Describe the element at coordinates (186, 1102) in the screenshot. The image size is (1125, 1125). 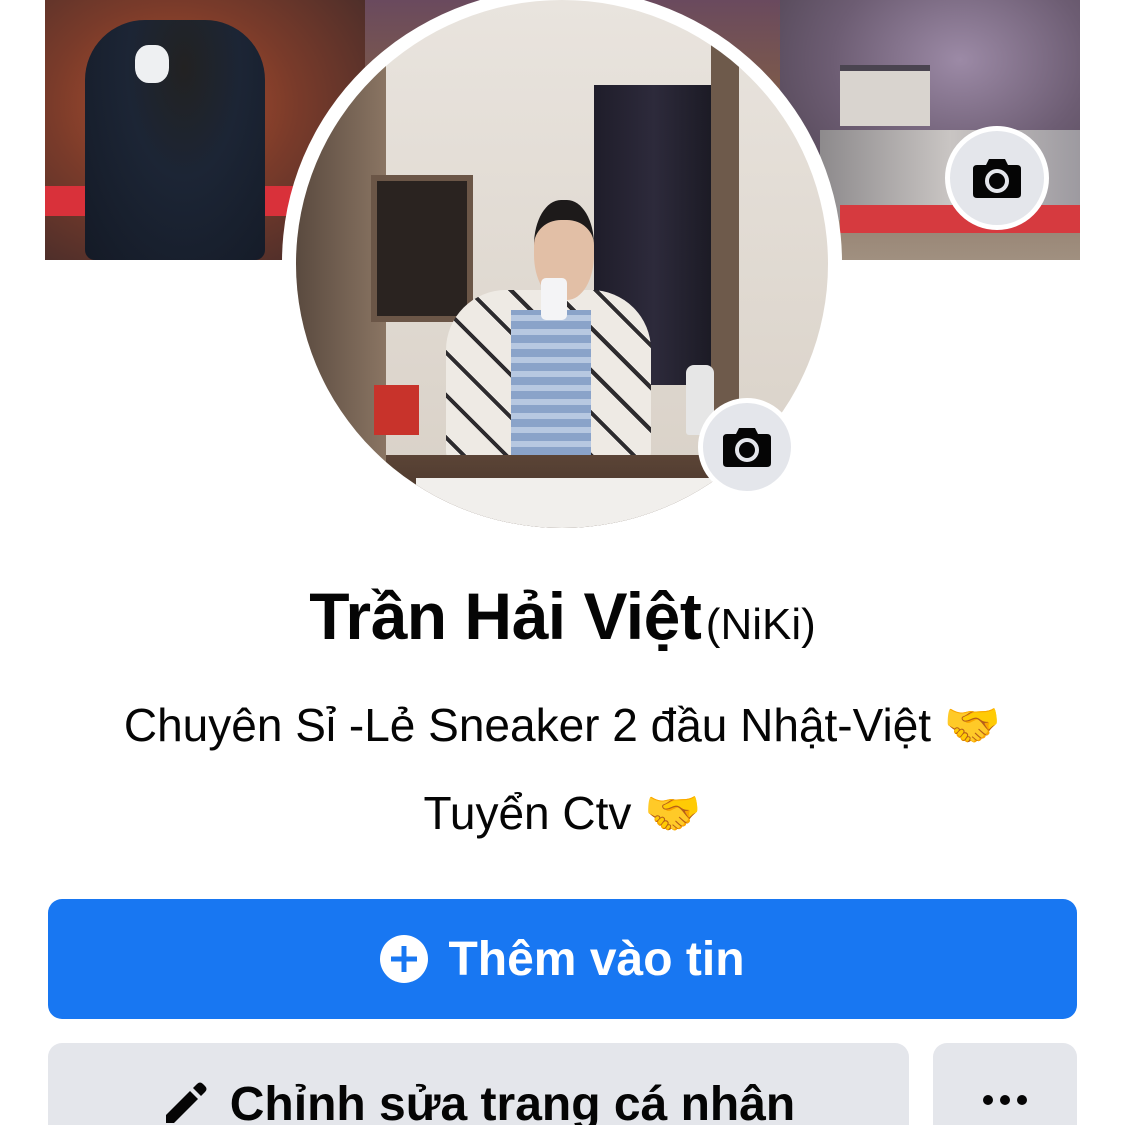
I see `pencil-icon` at that location.